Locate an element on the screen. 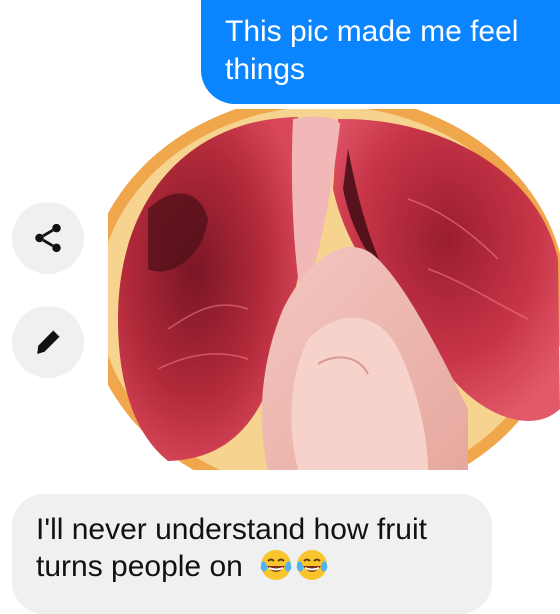 Image resolution: width=560 pixels, height=614 pixels. incoming-message-line-2-text: turns people on is located at coordinates (139, 566).